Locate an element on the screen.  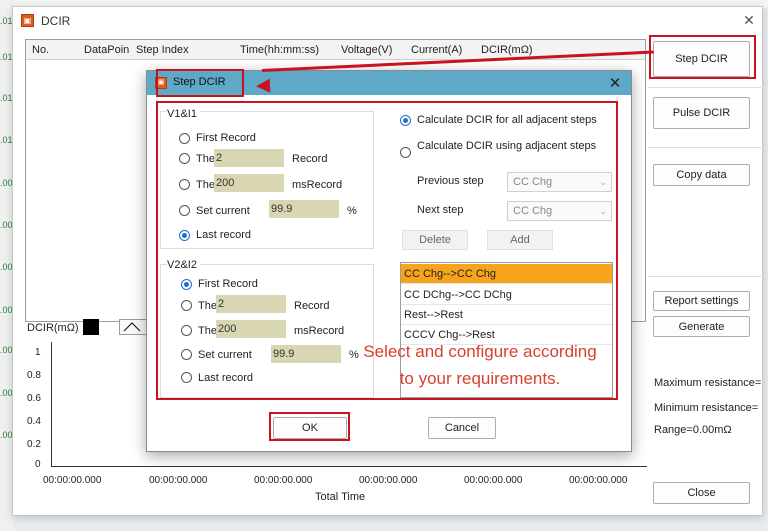
x-axis-label: Total Time is located at coordinates (340, 497).